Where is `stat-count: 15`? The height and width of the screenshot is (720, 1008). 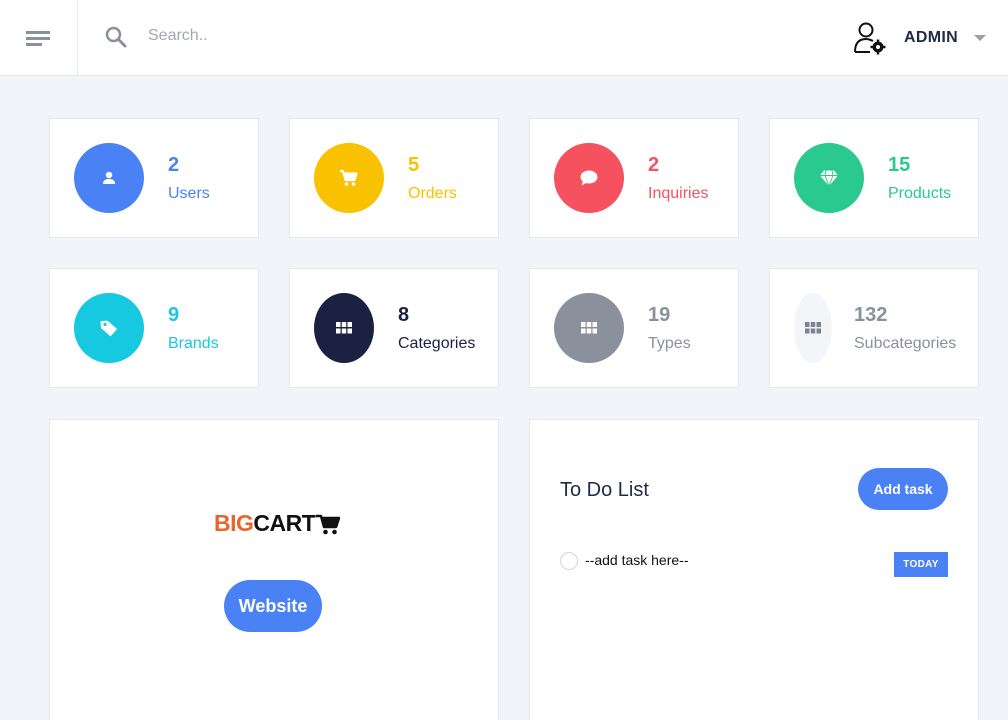
stat-count: 15 is located at coordinates (899, 165).